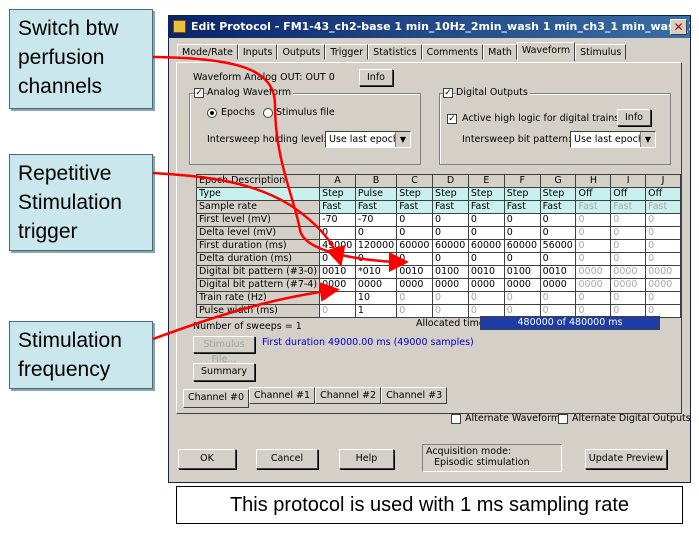 This screenshot has height=538, width=699. What do you see at coordinates (558, 246) in the screenshot?
I see `table-cell: 56000` at bounding box center [558, 246].